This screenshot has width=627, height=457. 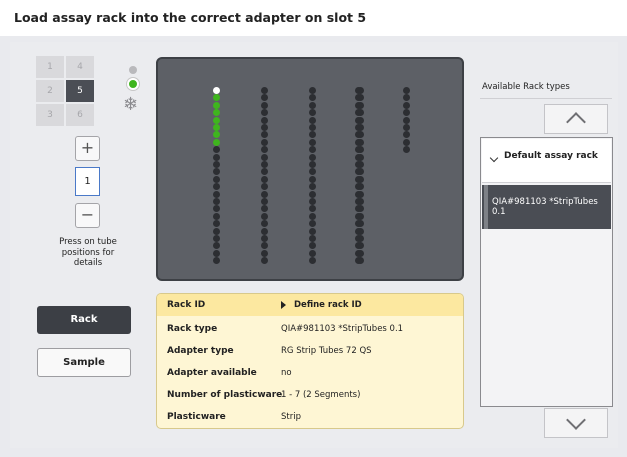 What do you see at coordinates (87, 181) in the screenshot?
I see `position-value-field: 1` at bounding box center [87, 181].